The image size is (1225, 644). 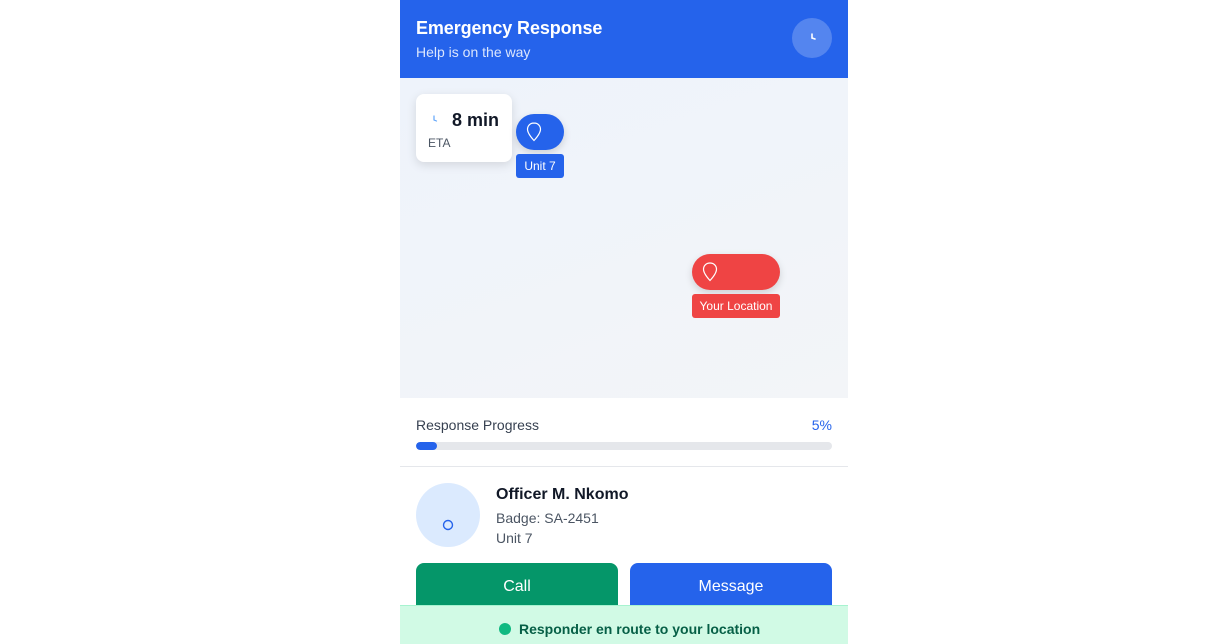 I want to click on progress-fill, so click(x=426, y=446).